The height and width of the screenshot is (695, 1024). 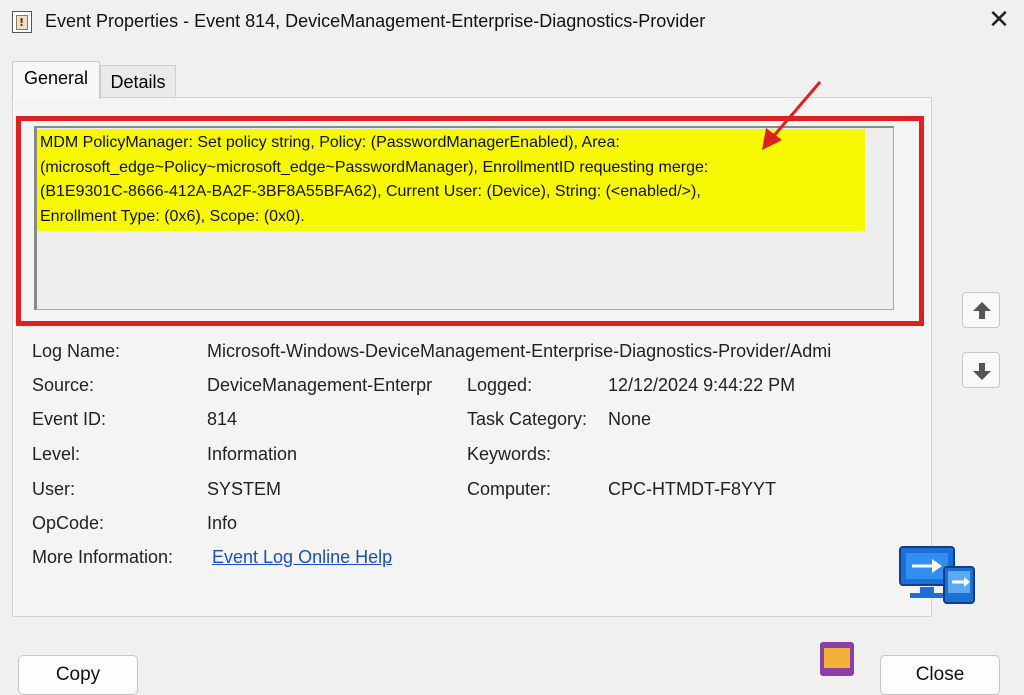 I want to click on source-label: Source:, so click(x=63, y=385).